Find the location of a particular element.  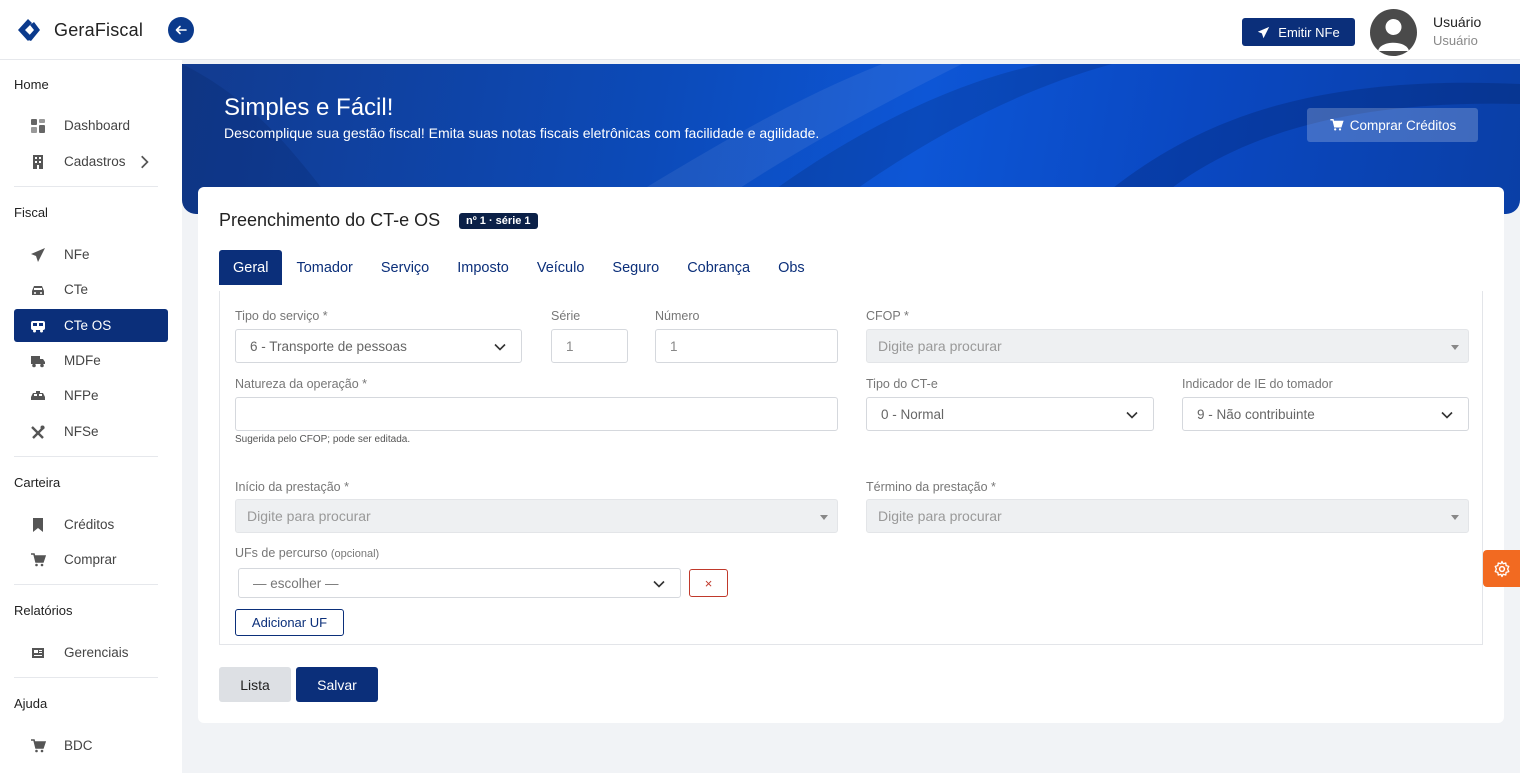

tab-seguro: Seguro is located at coordinates (635, 267).